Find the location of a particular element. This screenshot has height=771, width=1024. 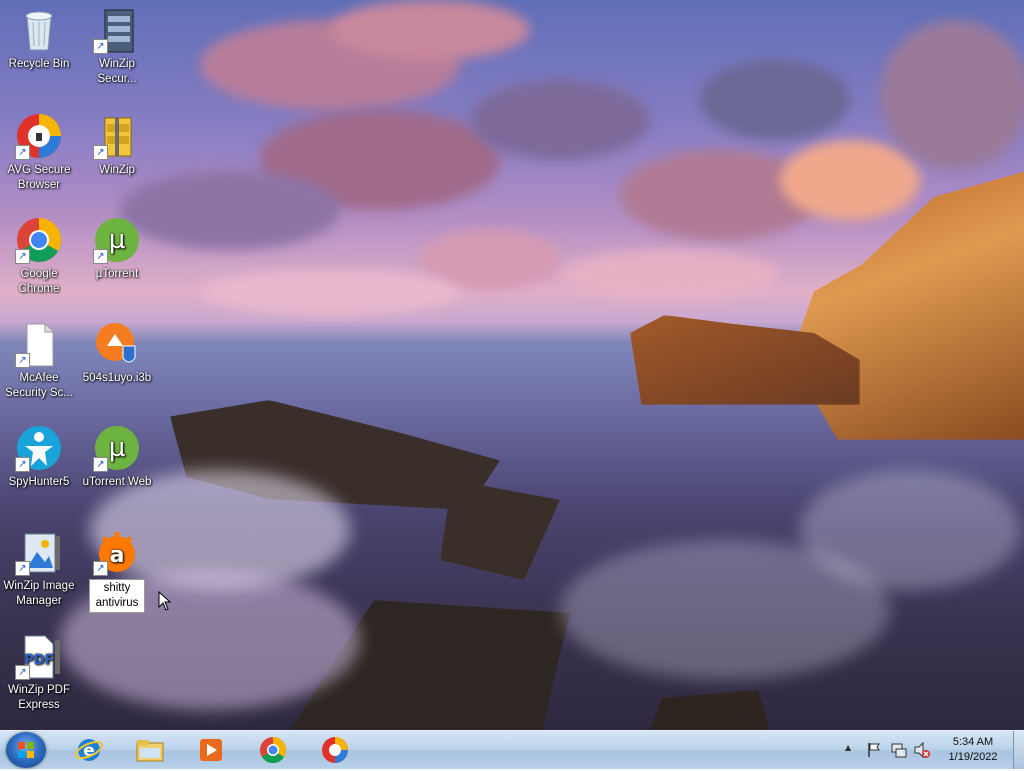

taskbar-clock: 5:34 AM 1/19/2022 is located at coordinates (973, 750).